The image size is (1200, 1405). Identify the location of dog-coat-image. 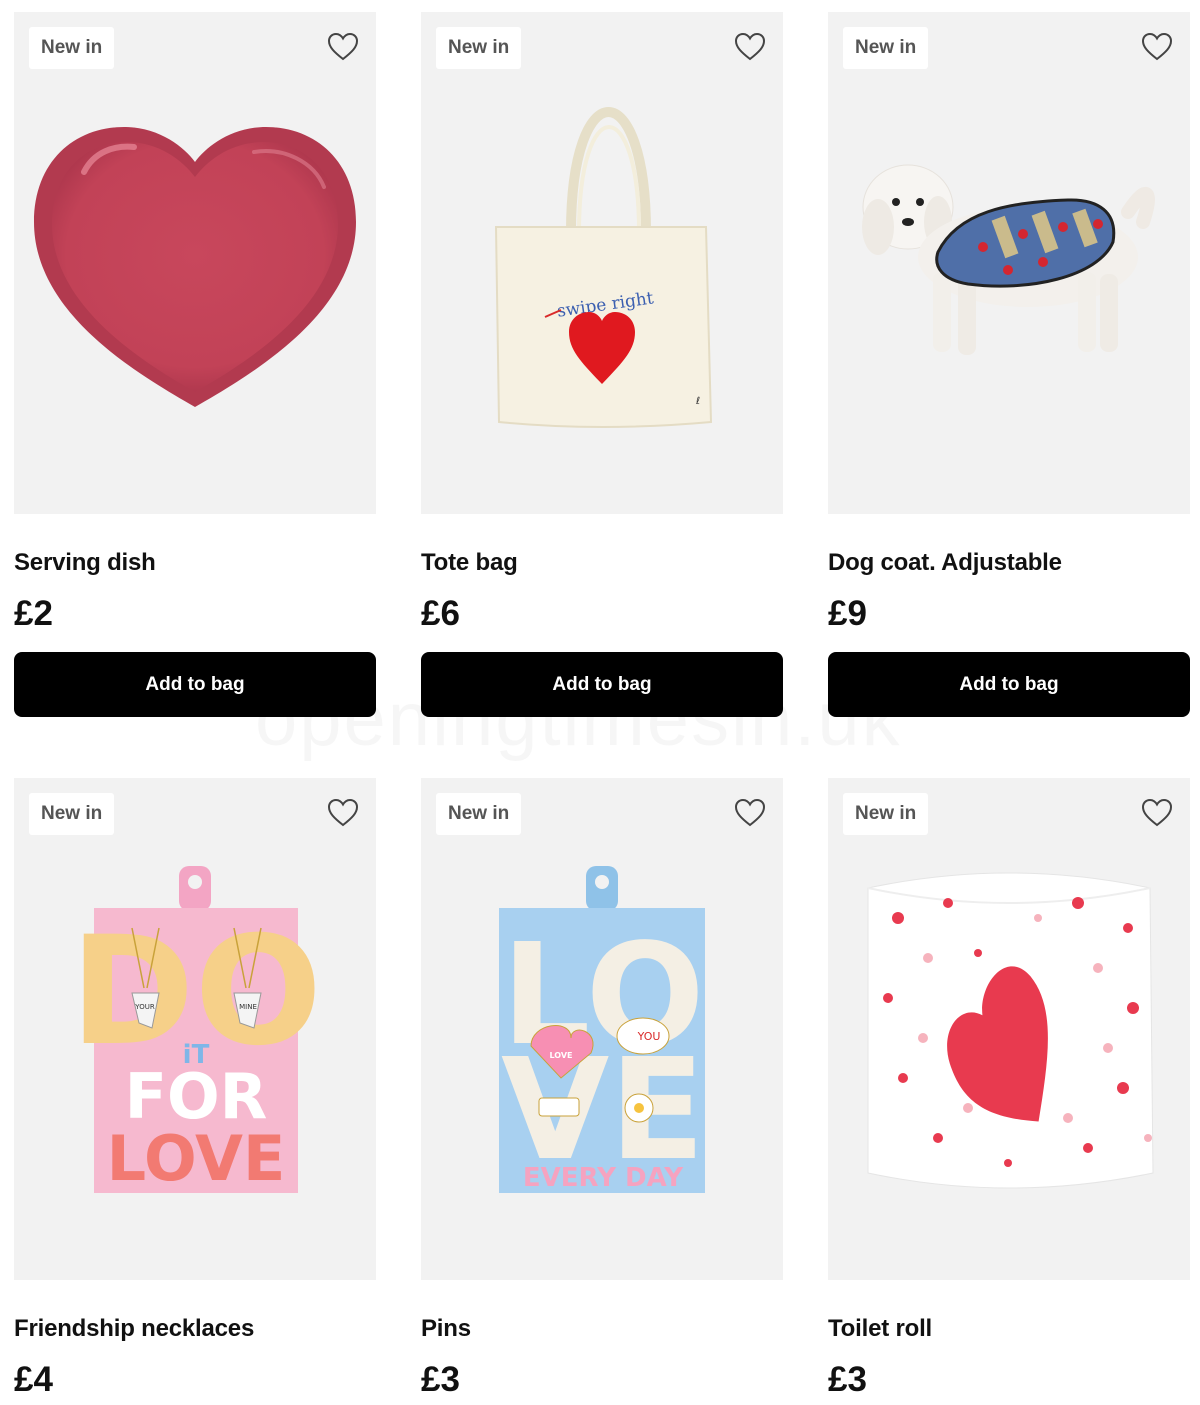
(1008, 259).